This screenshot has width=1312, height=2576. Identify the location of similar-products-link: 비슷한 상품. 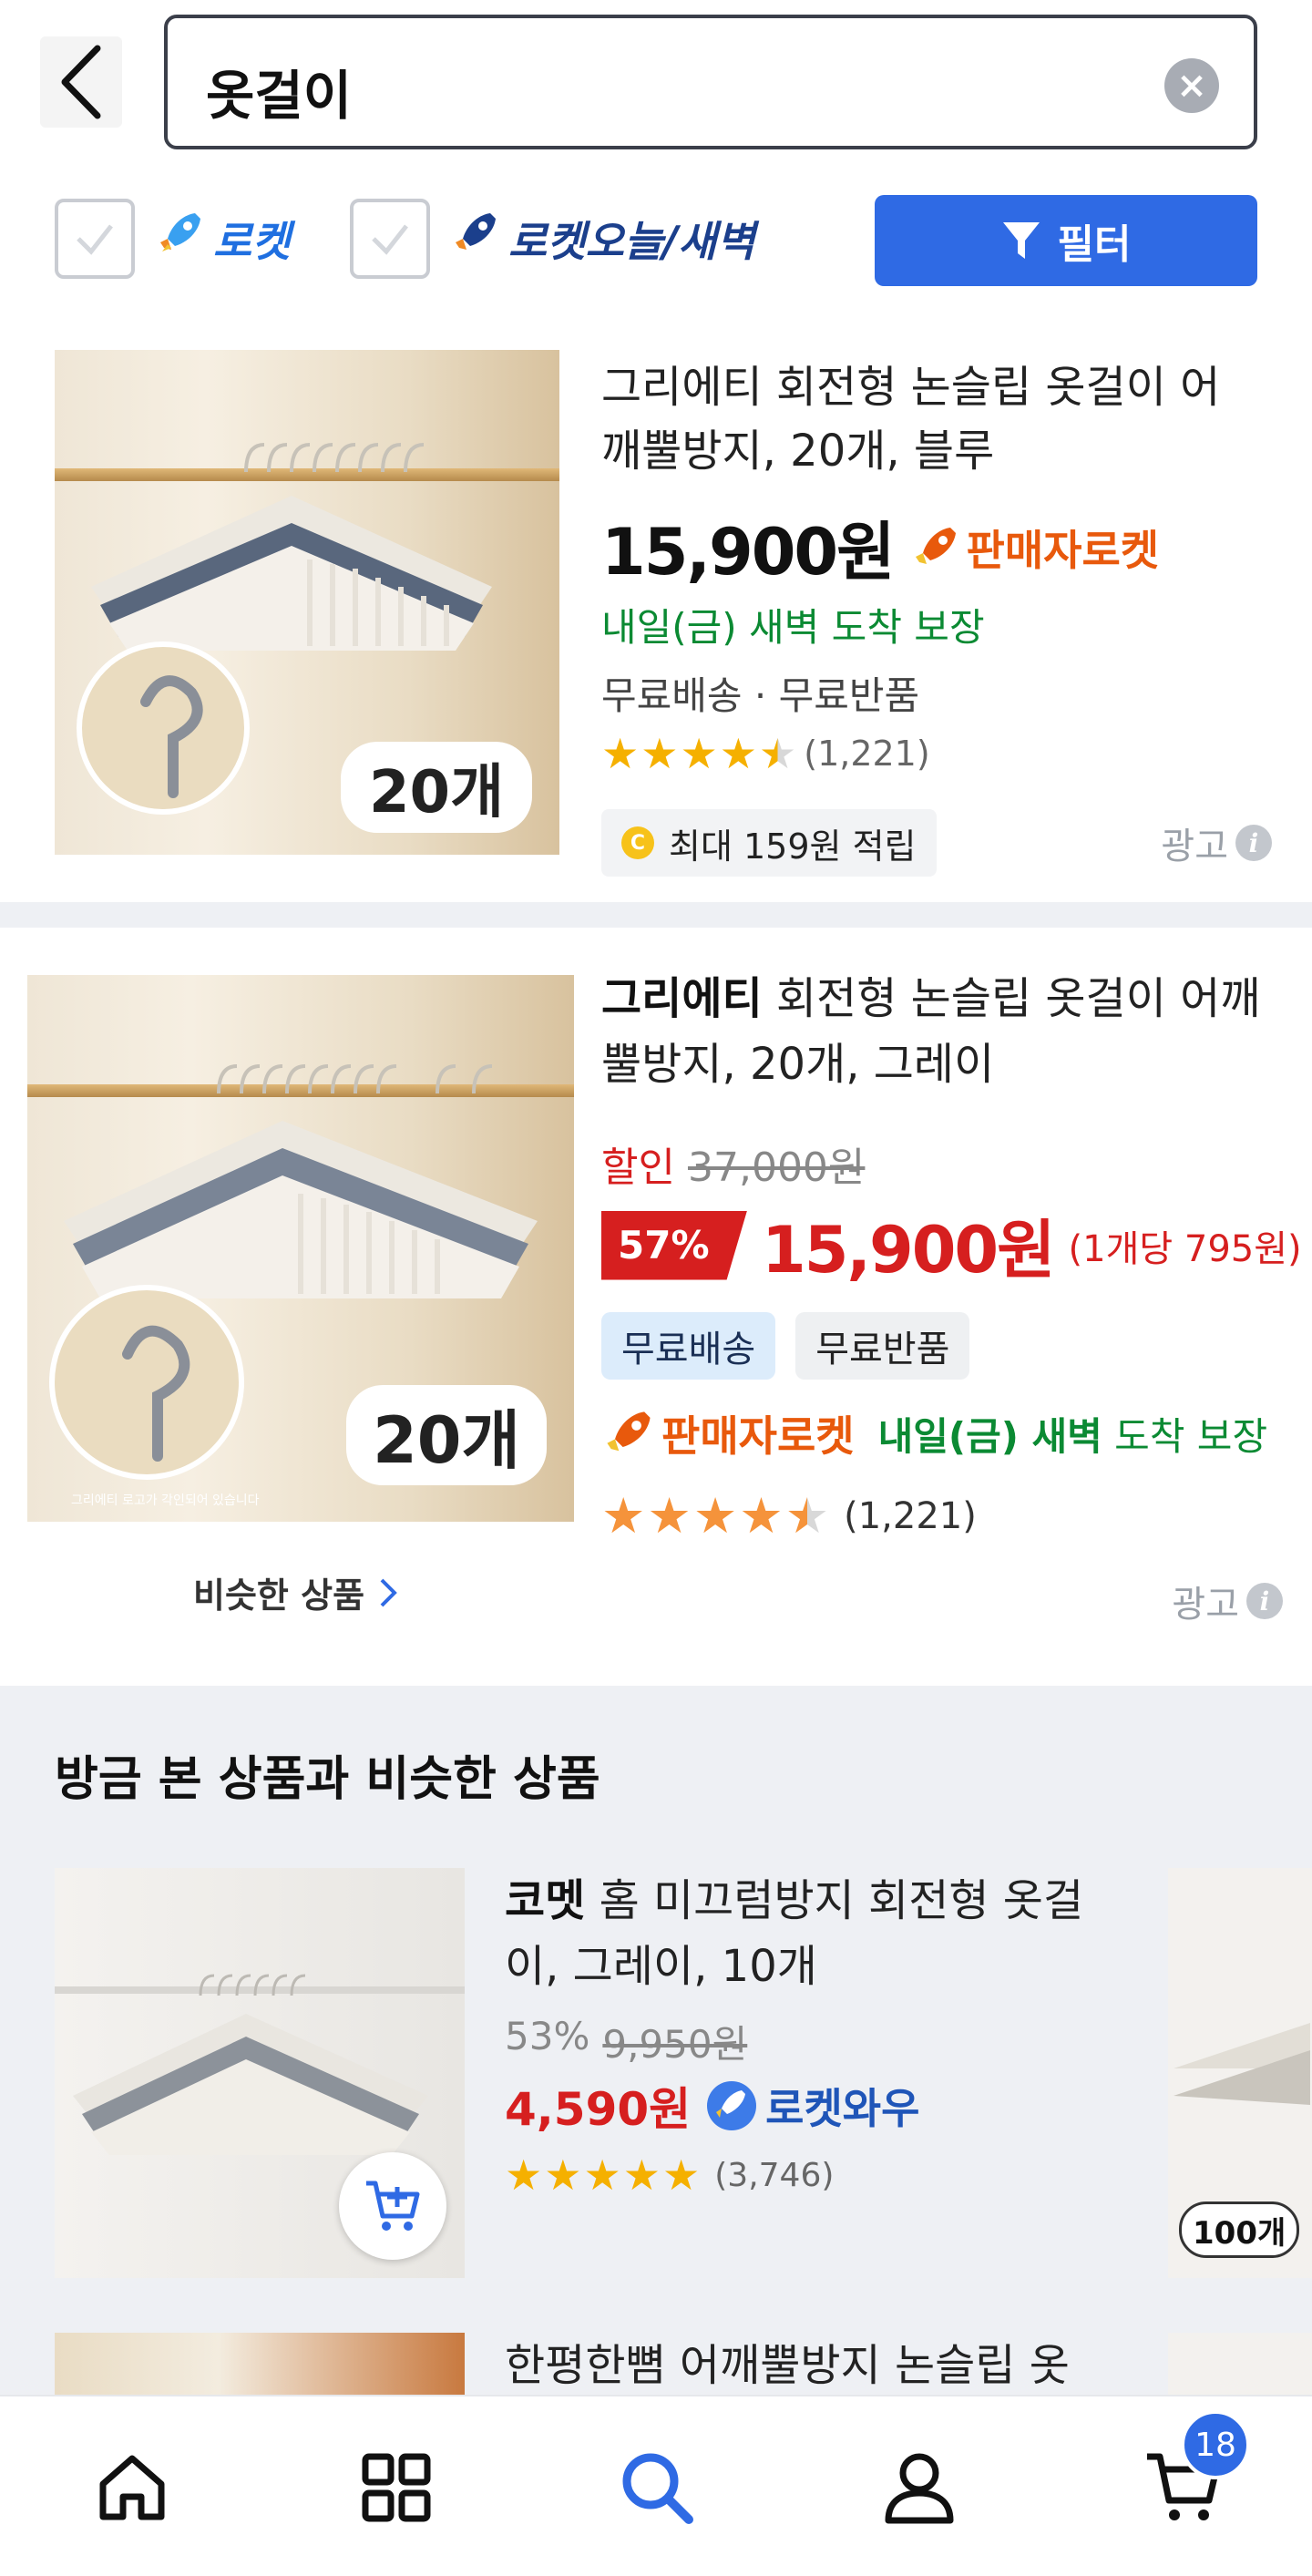
(296, 1592).